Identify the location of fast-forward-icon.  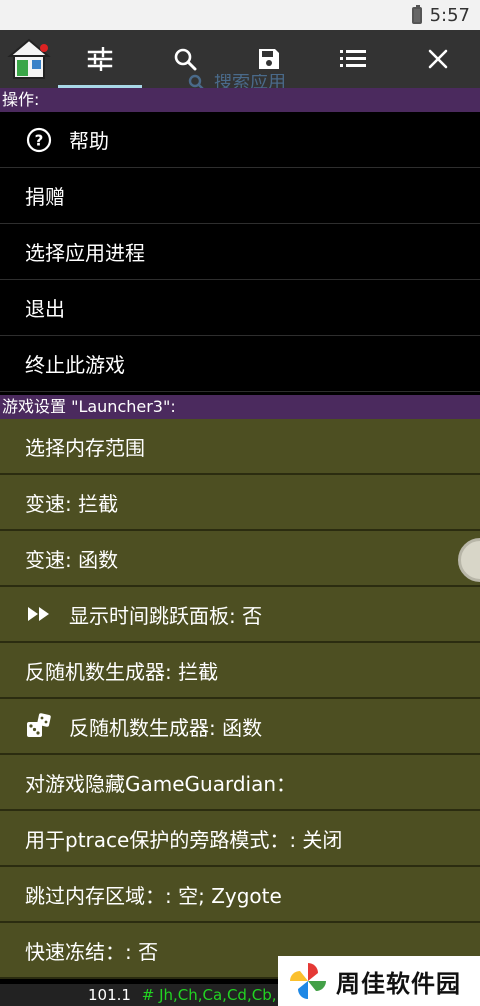
(39, 614).